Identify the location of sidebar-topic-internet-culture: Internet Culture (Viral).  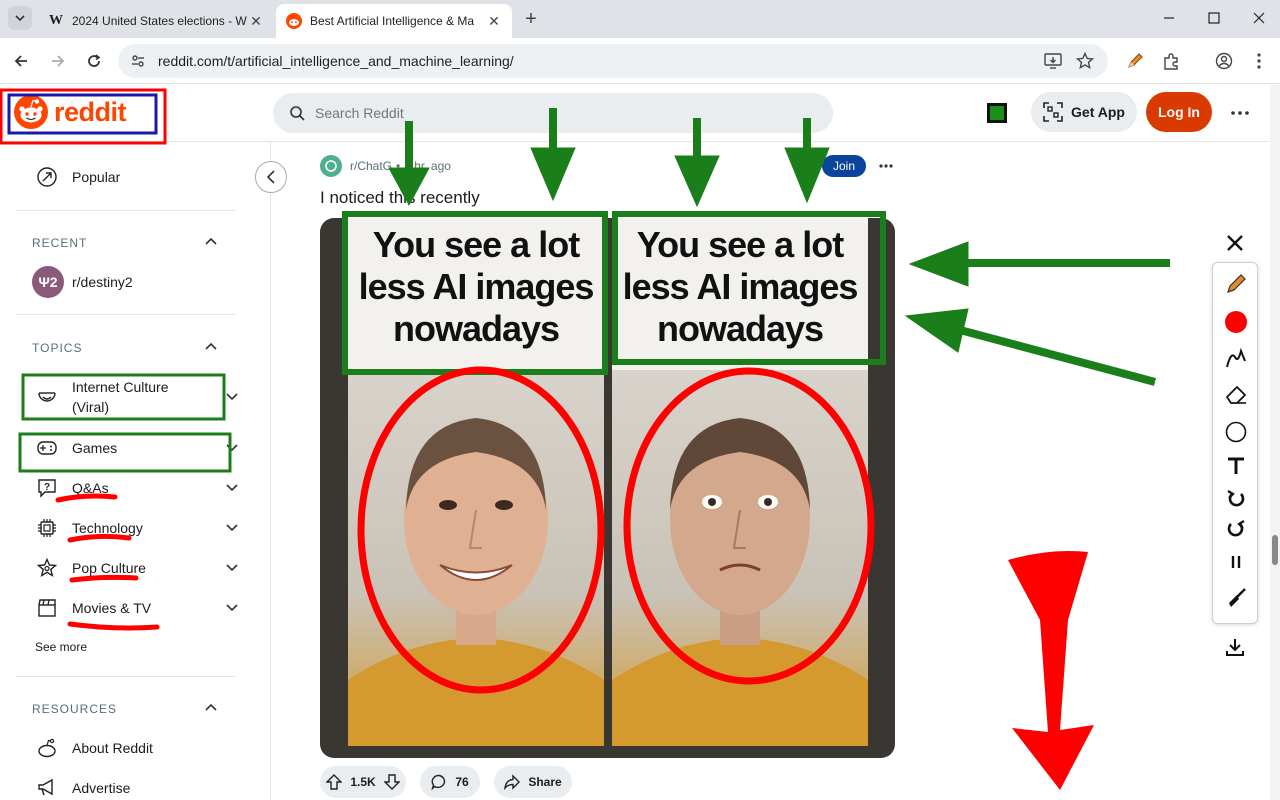
(135, 397).